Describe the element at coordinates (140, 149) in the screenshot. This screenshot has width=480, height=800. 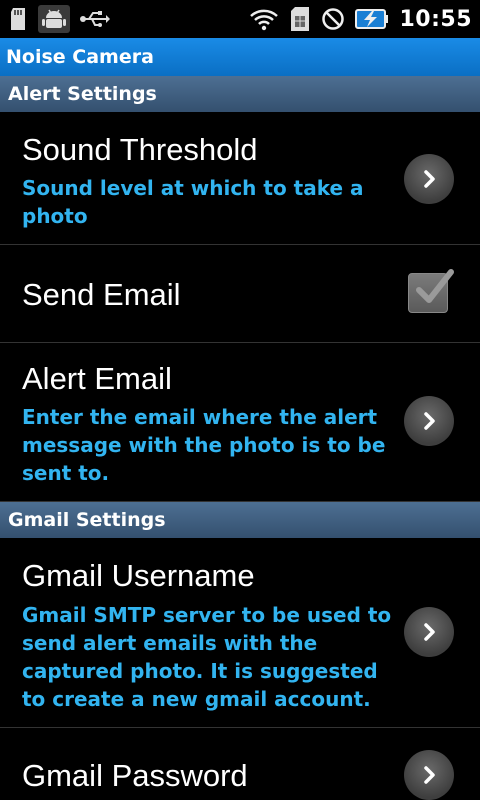
I see `pref-title: Sound Threshold` at that location.